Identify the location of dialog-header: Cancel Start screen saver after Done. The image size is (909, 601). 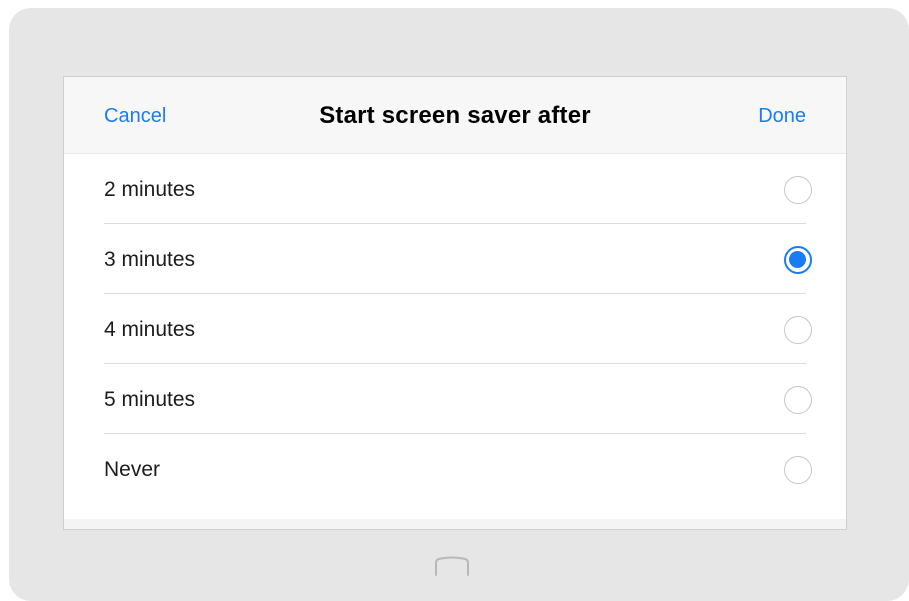
(455, 115).